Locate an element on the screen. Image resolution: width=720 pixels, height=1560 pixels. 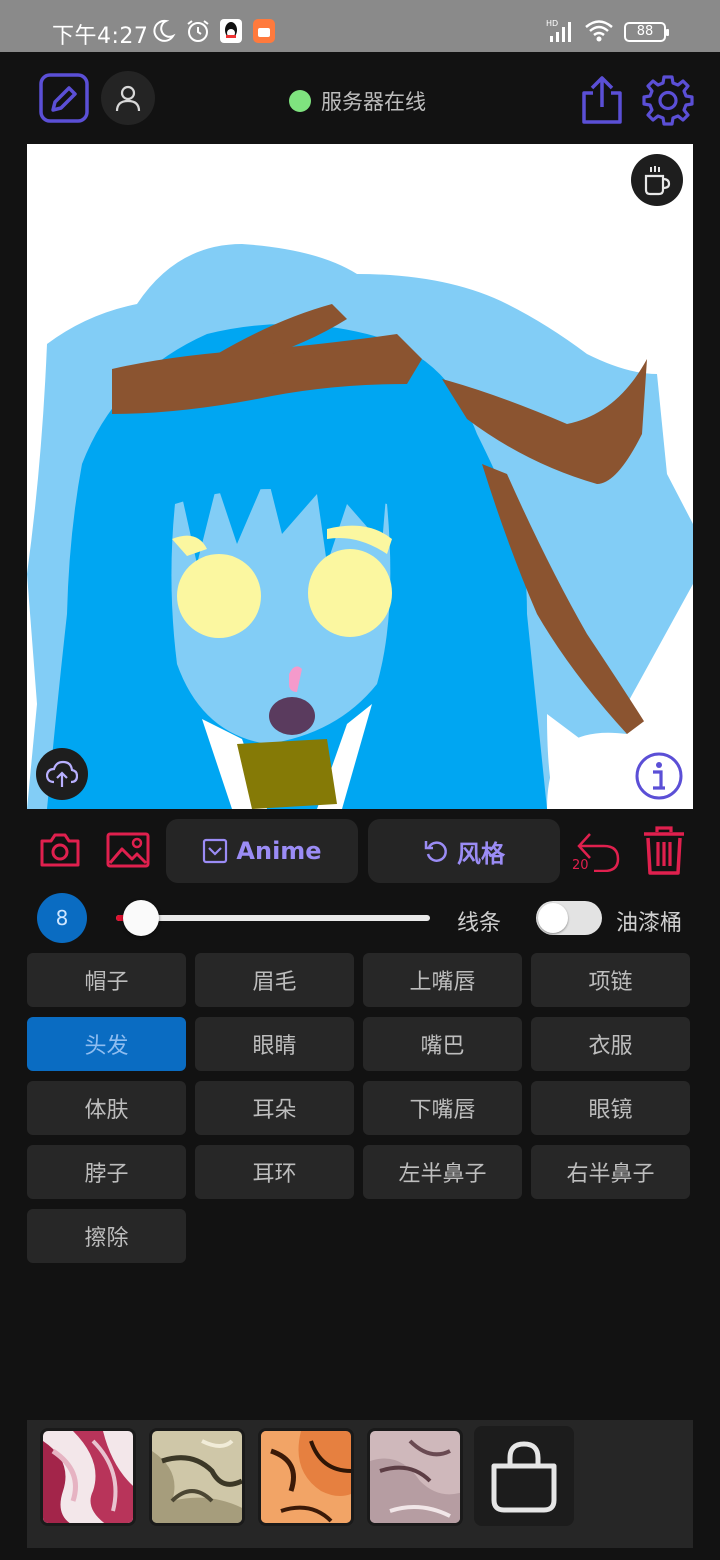
paint-bucket-toggle-knob is located at coordinates (553, 918).